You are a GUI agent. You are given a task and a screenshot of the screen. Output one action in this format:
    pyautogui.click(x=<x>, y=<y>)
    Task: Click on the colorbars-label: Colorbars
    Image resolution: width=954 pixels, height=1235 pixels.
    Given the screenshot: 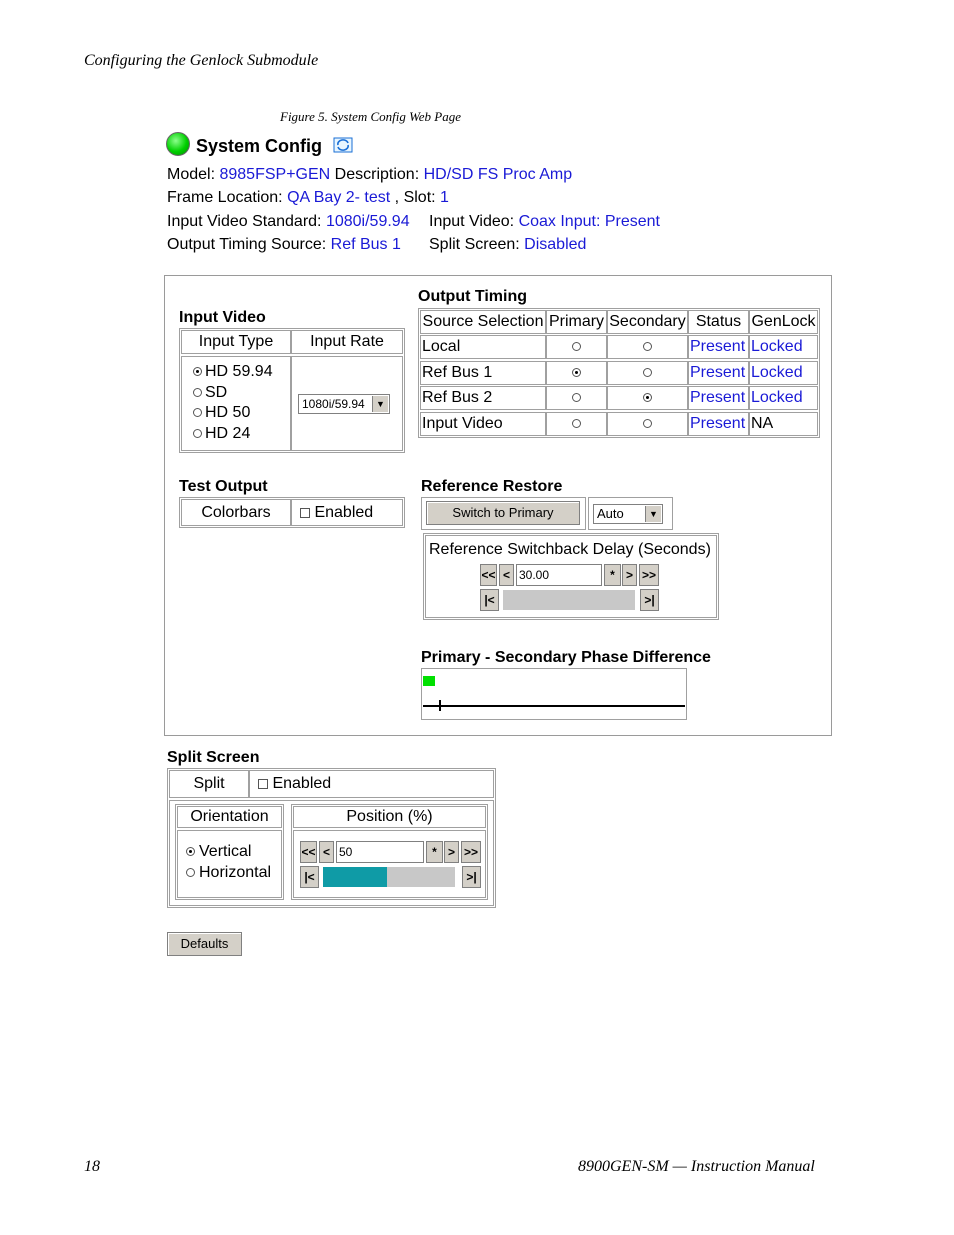 What is the action you would take?
    pyautogui.click(x=236, y=512)
    